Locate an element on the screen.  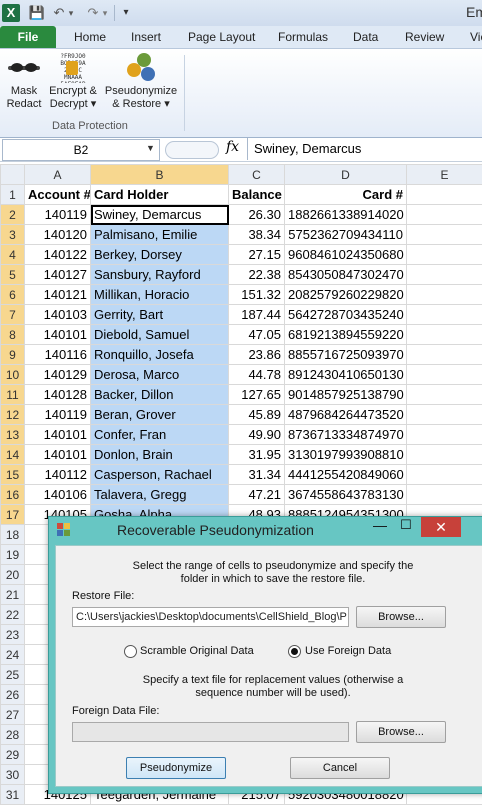
foreign-data-radio is located at coordinates (294, 651).